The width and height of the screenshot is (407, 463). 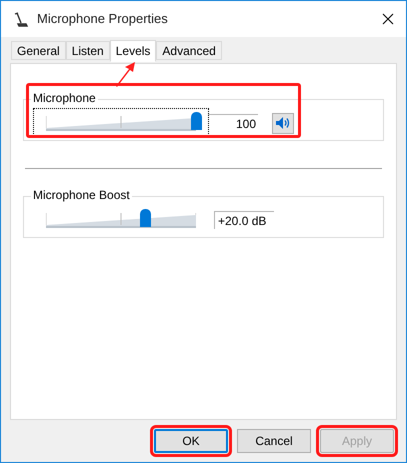 I want to click on speaker-icon, so click(x=283, y=123).